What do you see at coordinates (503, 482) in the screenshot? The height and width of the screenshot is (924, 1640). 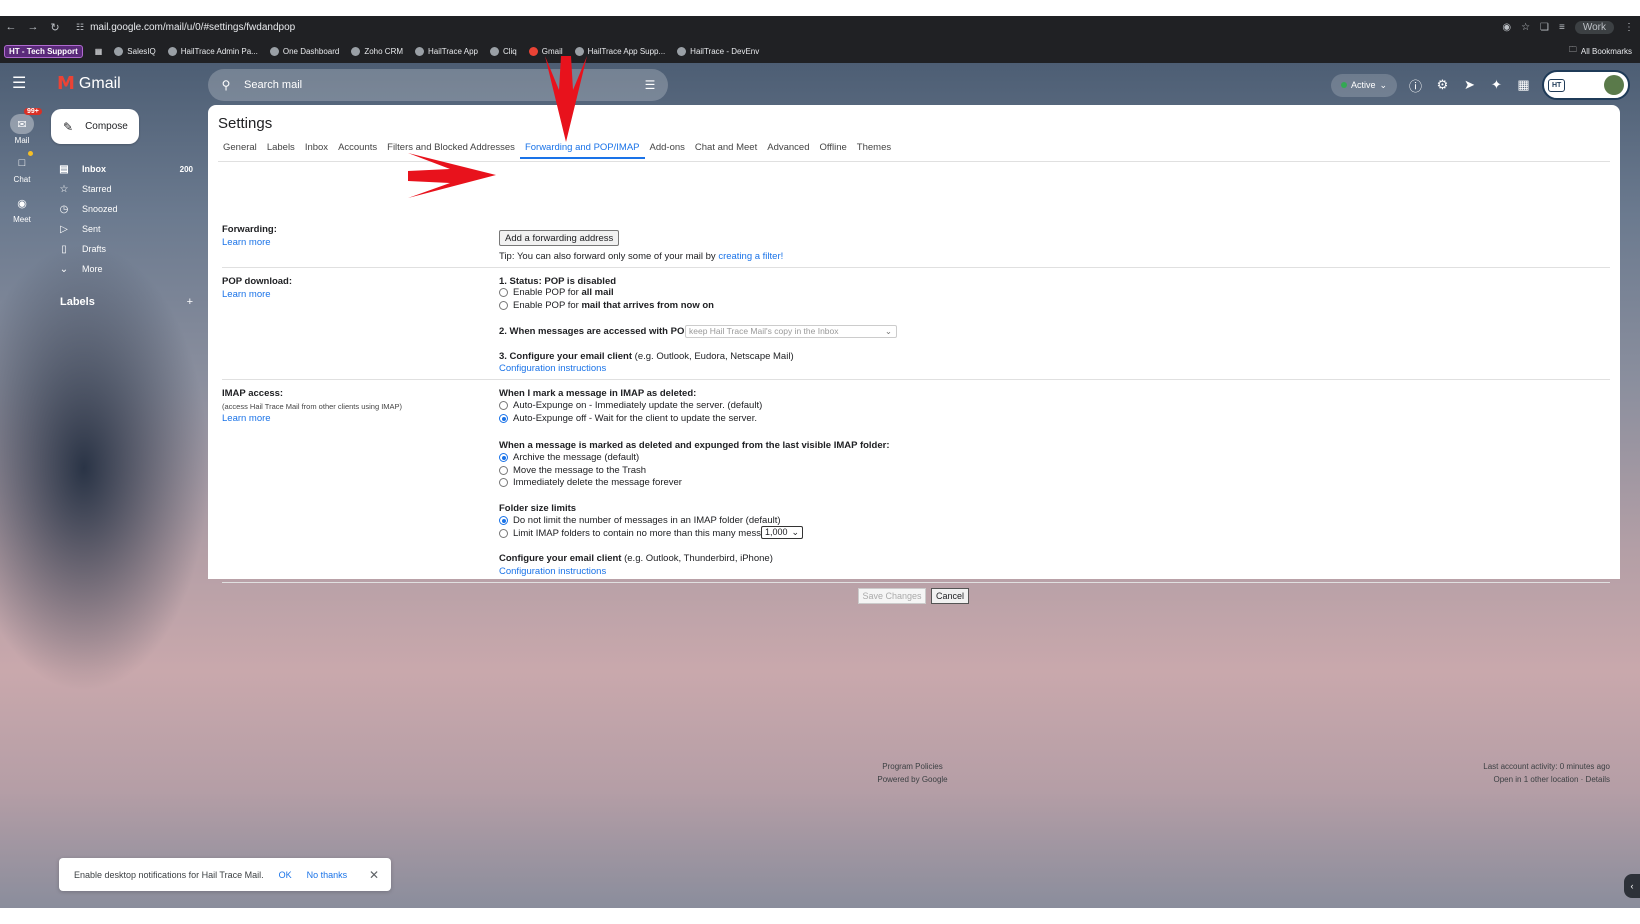 I see `radio-icon` at bounding box center [503, 482].